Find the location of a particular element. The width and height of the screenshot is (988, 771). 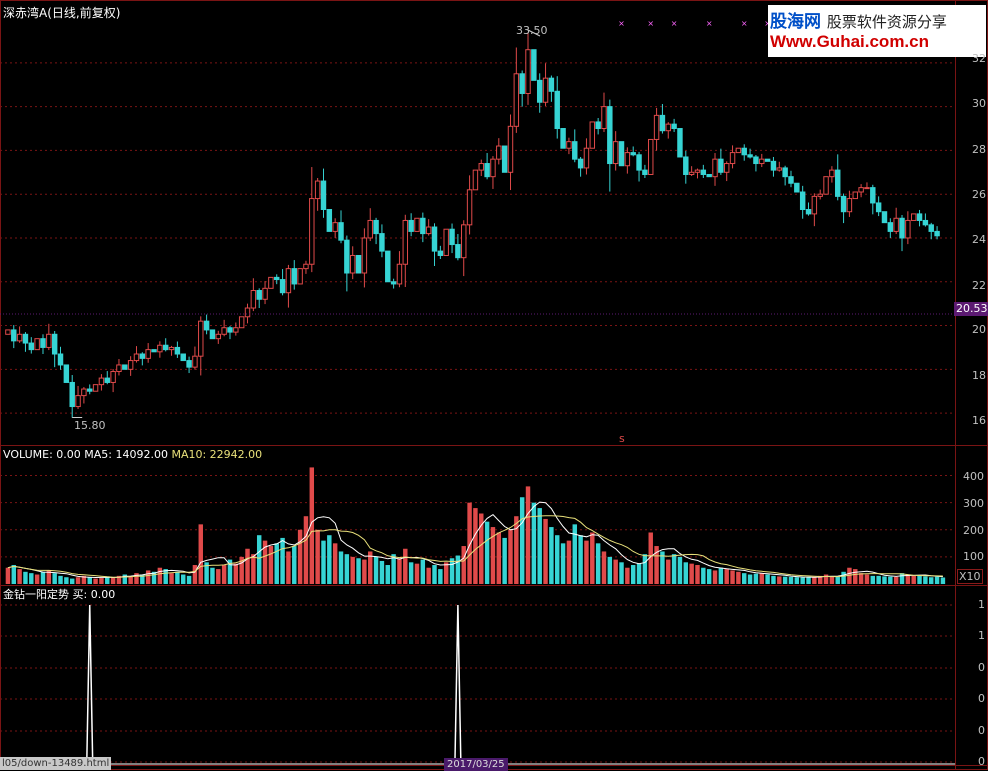

volume-tick: 300 is located at coordinates (973, 503).